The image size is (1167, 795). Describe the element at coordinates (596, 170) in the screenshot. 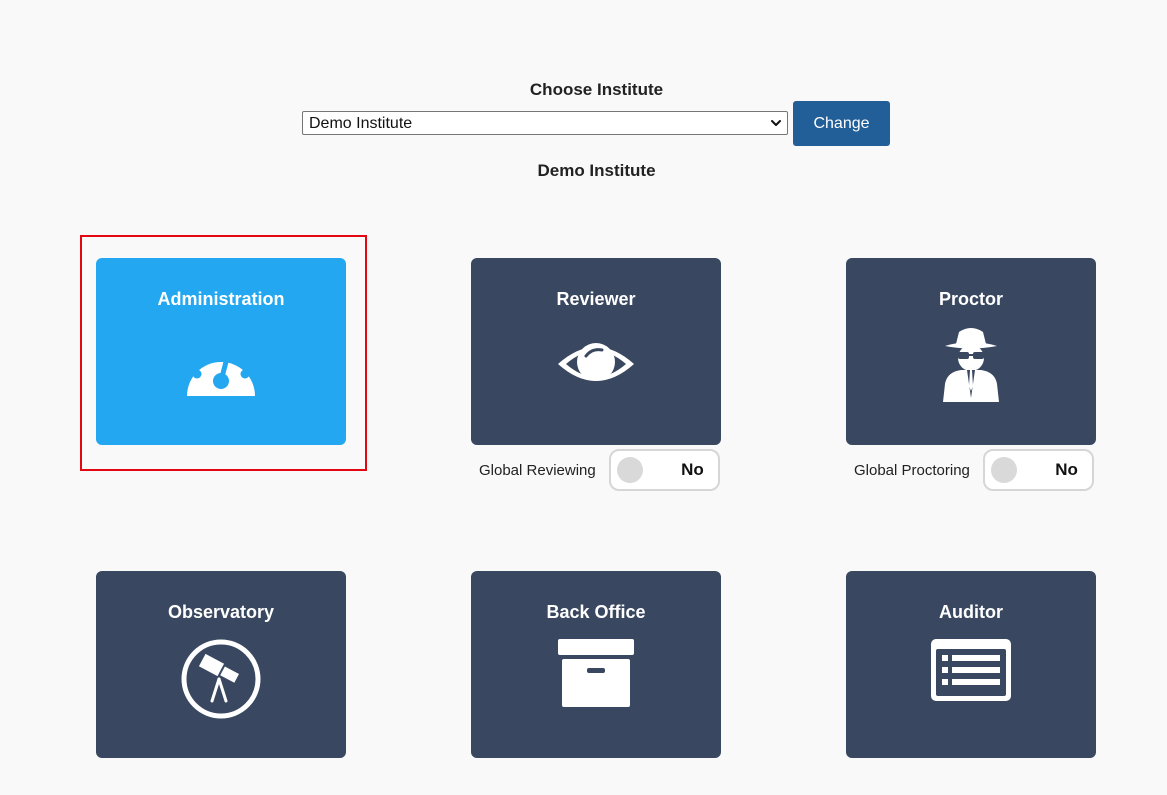

I see `current-institute-name: Demo Institute` at that location.